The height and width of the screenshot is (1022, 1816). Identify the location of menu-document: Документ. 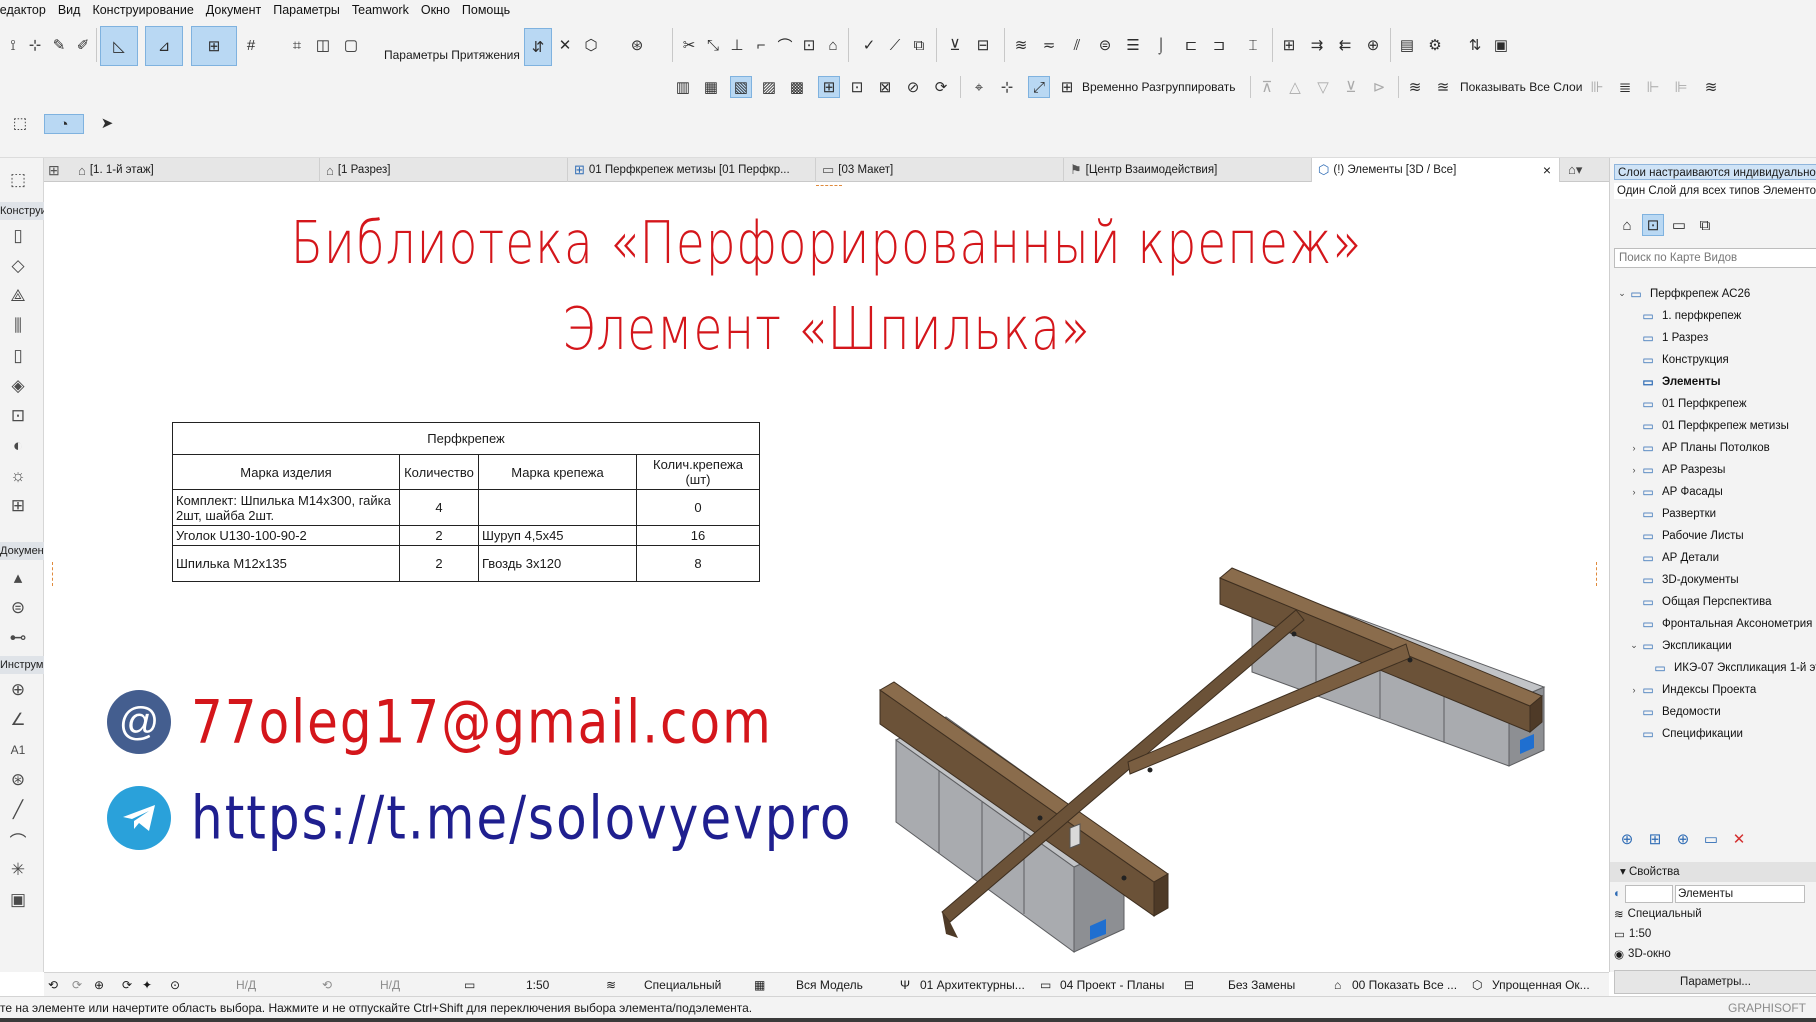
(236, 10).